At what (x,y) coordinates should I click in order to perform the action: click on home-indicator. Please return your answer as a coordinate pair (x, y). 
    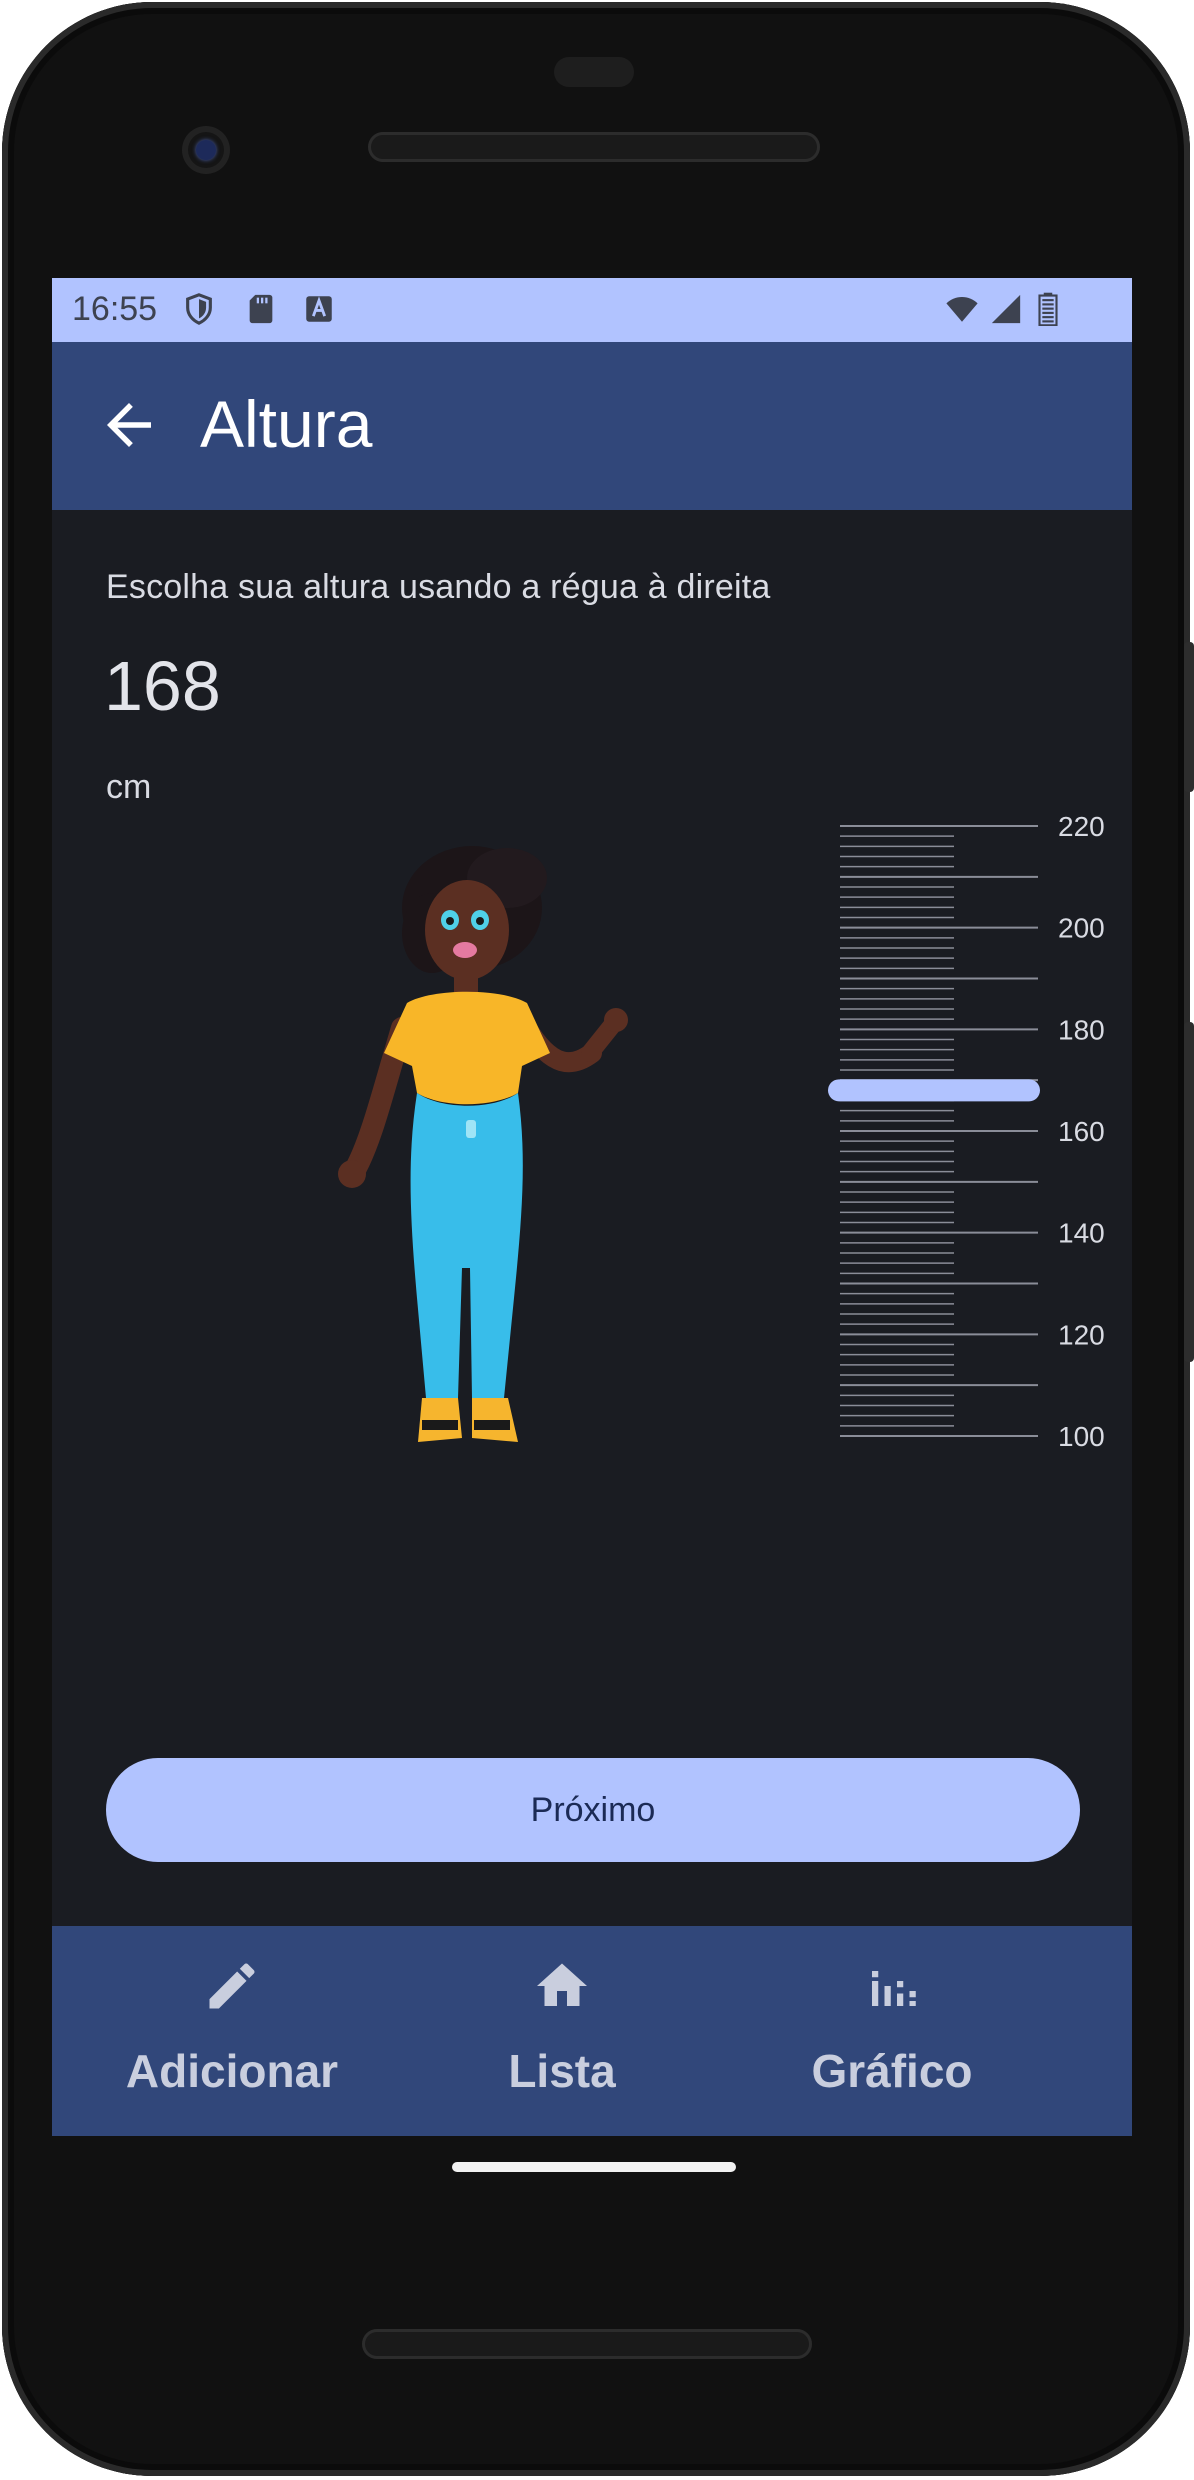
    Looking at the image, I should click on (594, 2167).